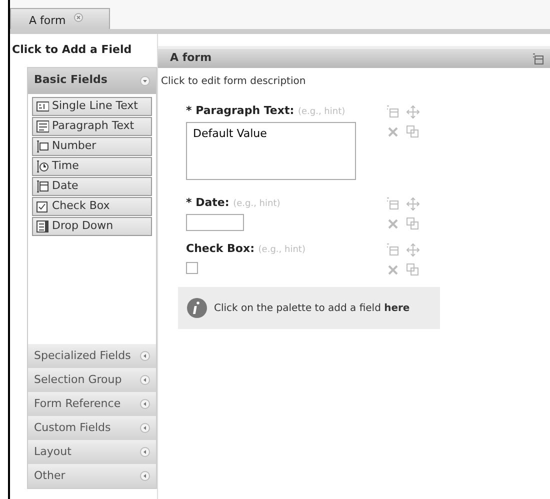 Image resolution: width=550 pixels, height=499 pixels. Describe the element at coordinates (92, 476) in the screenshot. I see `accordion-header: Other` at that location.